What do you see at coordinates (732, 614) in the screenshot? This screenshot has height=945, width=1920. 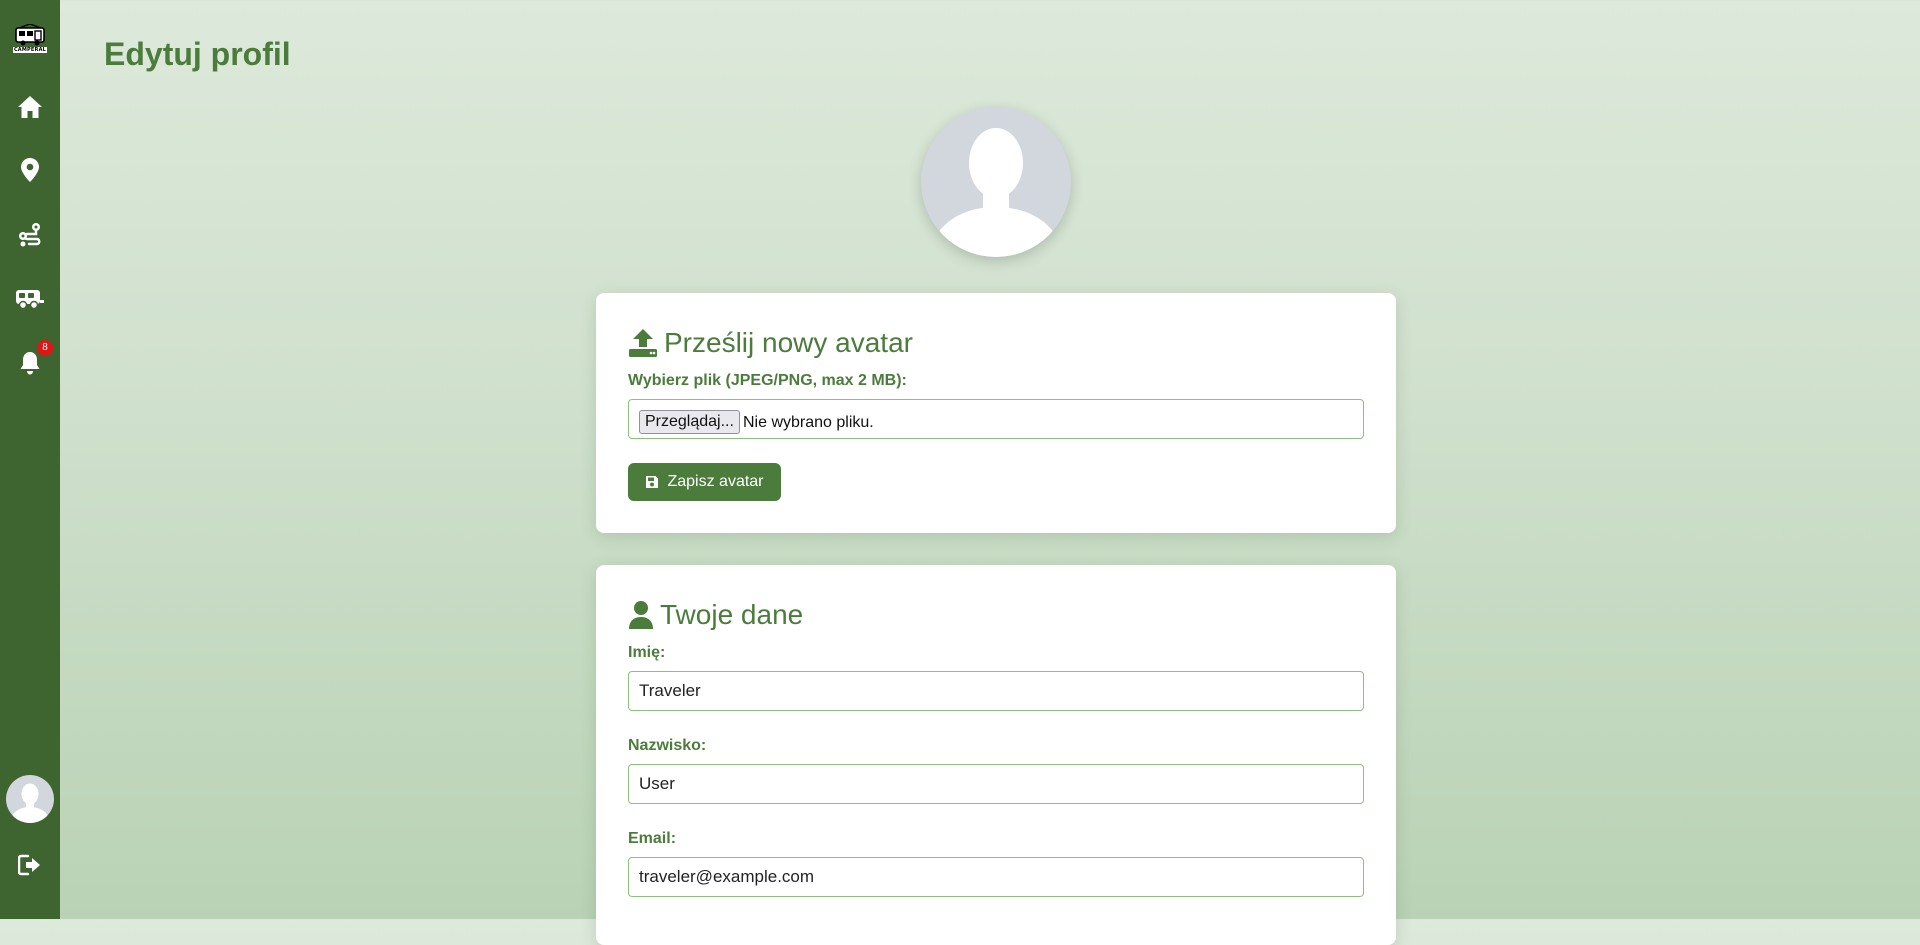 I see `personal-data-title-text: Twoje dane` at bounding box center [732, 614].